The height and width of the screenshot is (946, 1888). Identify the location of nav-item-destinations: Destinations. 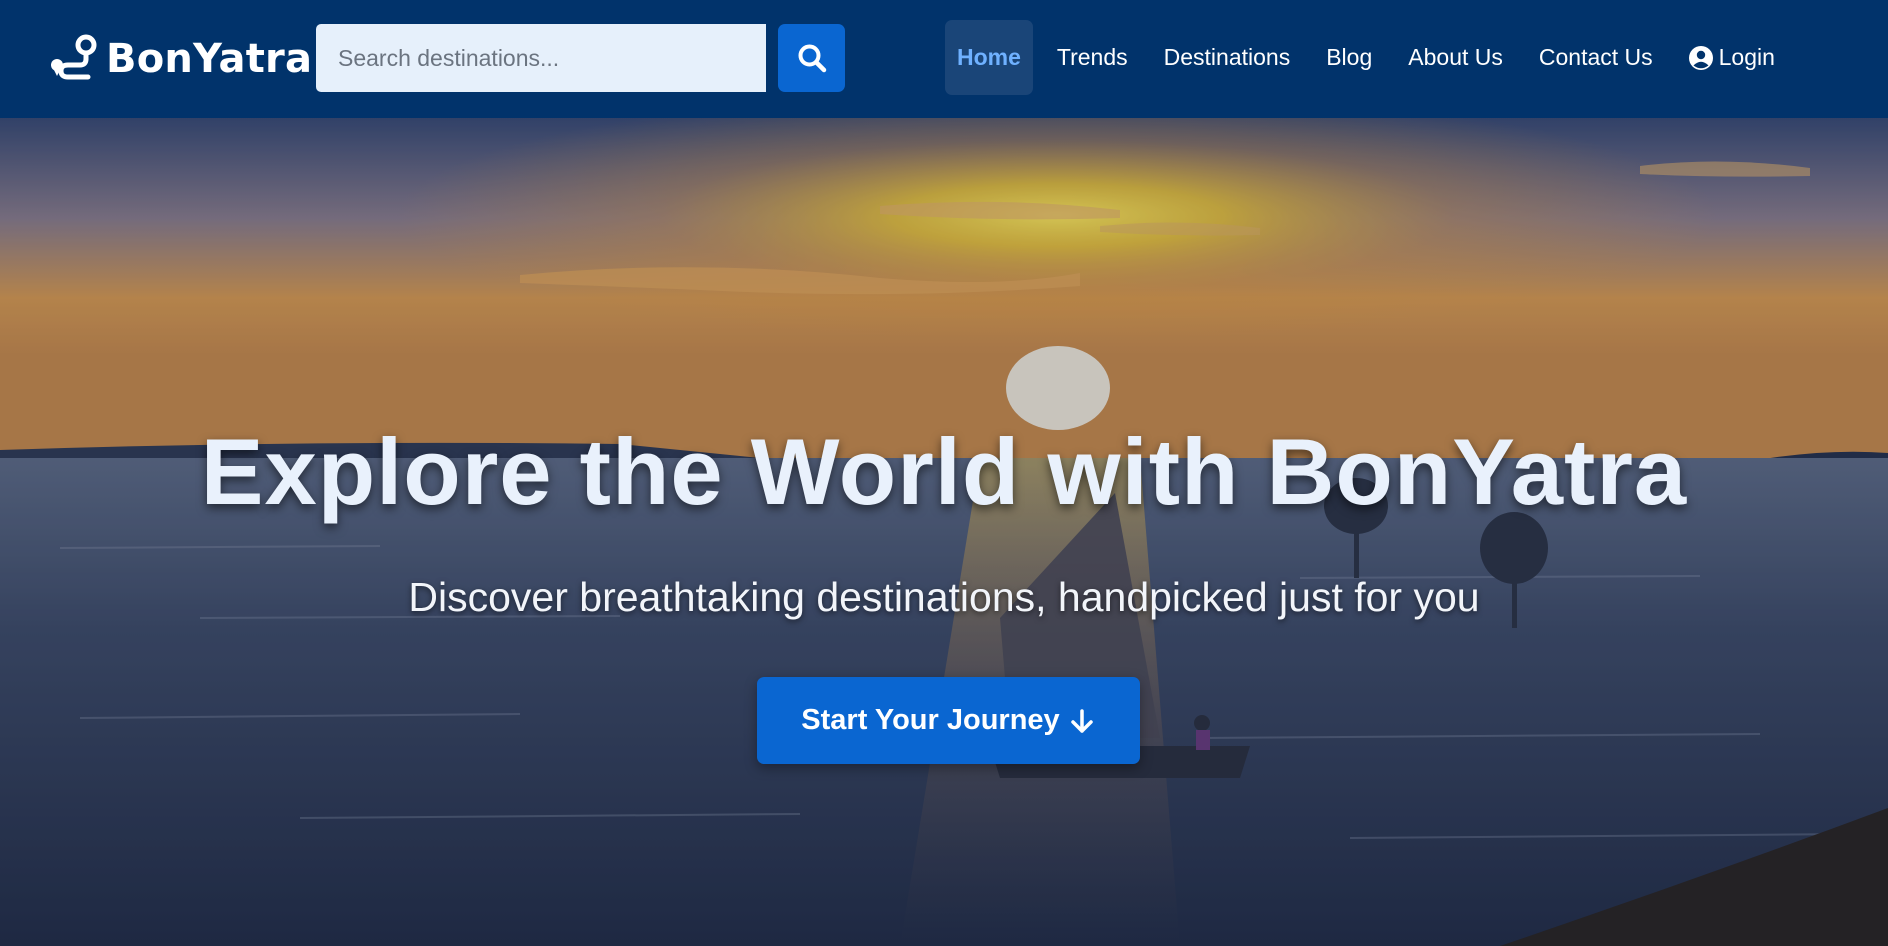
(1227, 57).